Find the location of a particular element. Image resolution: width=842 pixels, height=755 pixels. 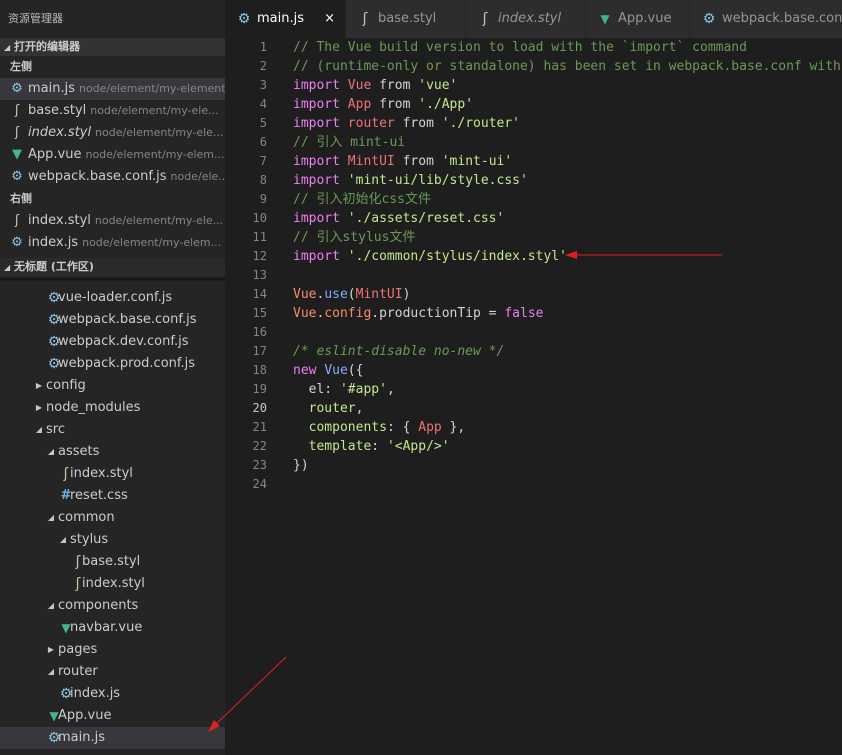

code-line: import 'mint-ui/lib/style.css' is located at coordinates (410, 180).